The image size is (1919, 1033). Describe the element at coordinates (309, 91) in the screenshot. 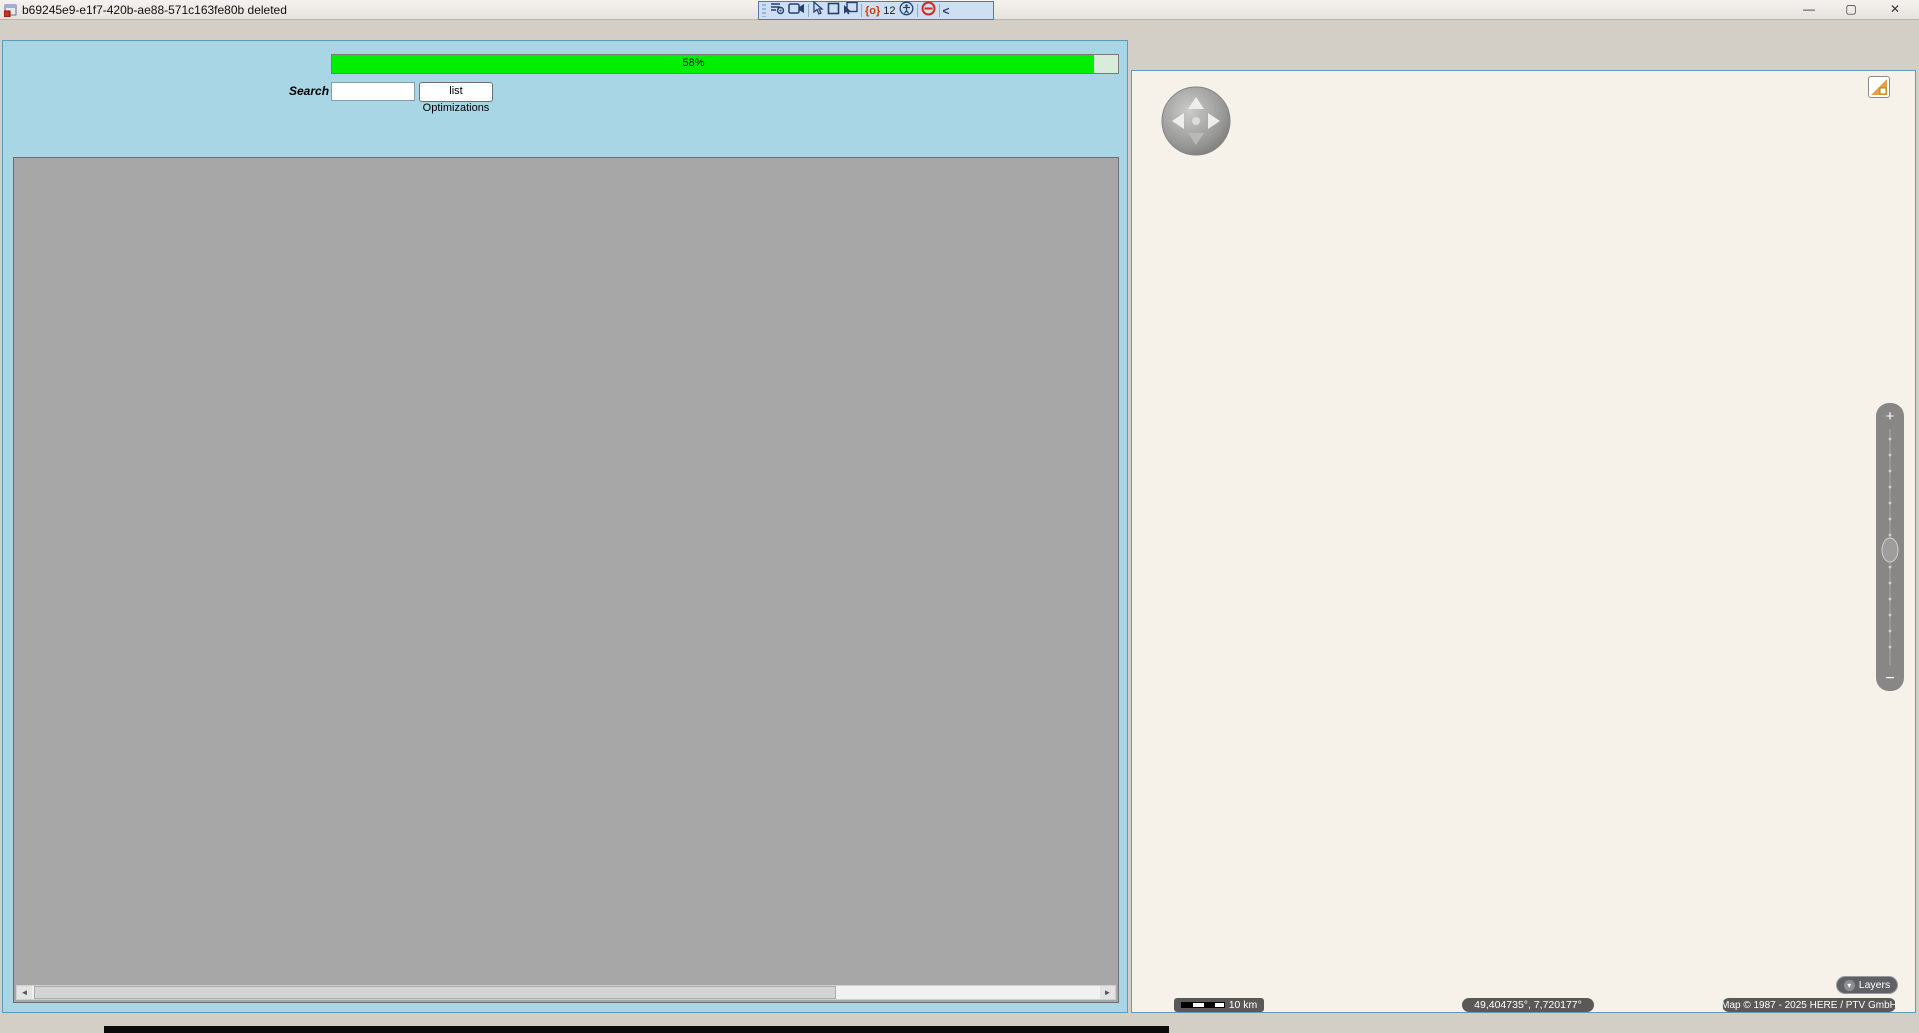

I see `search-label: Search` at that location.